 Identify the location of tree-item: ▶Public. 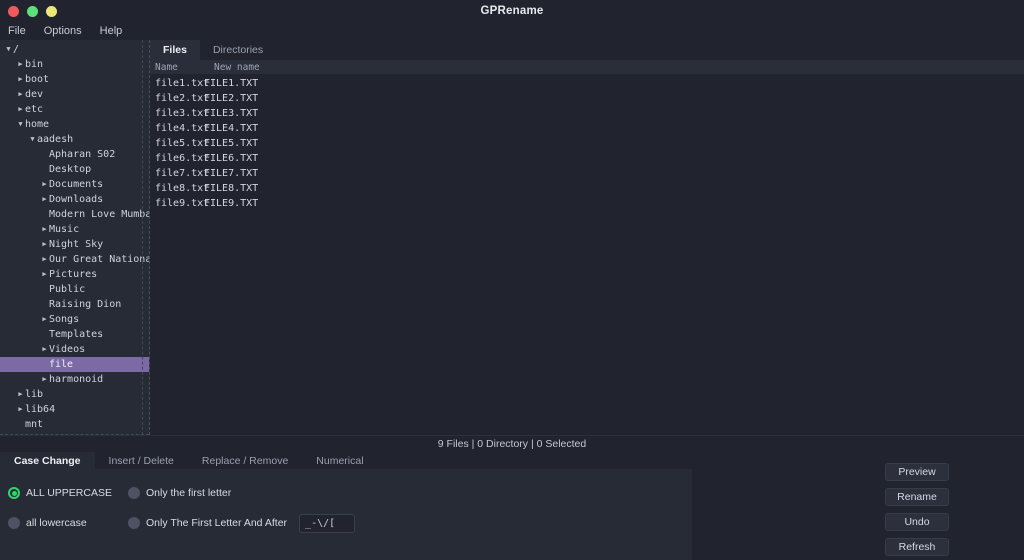
(74, 289).